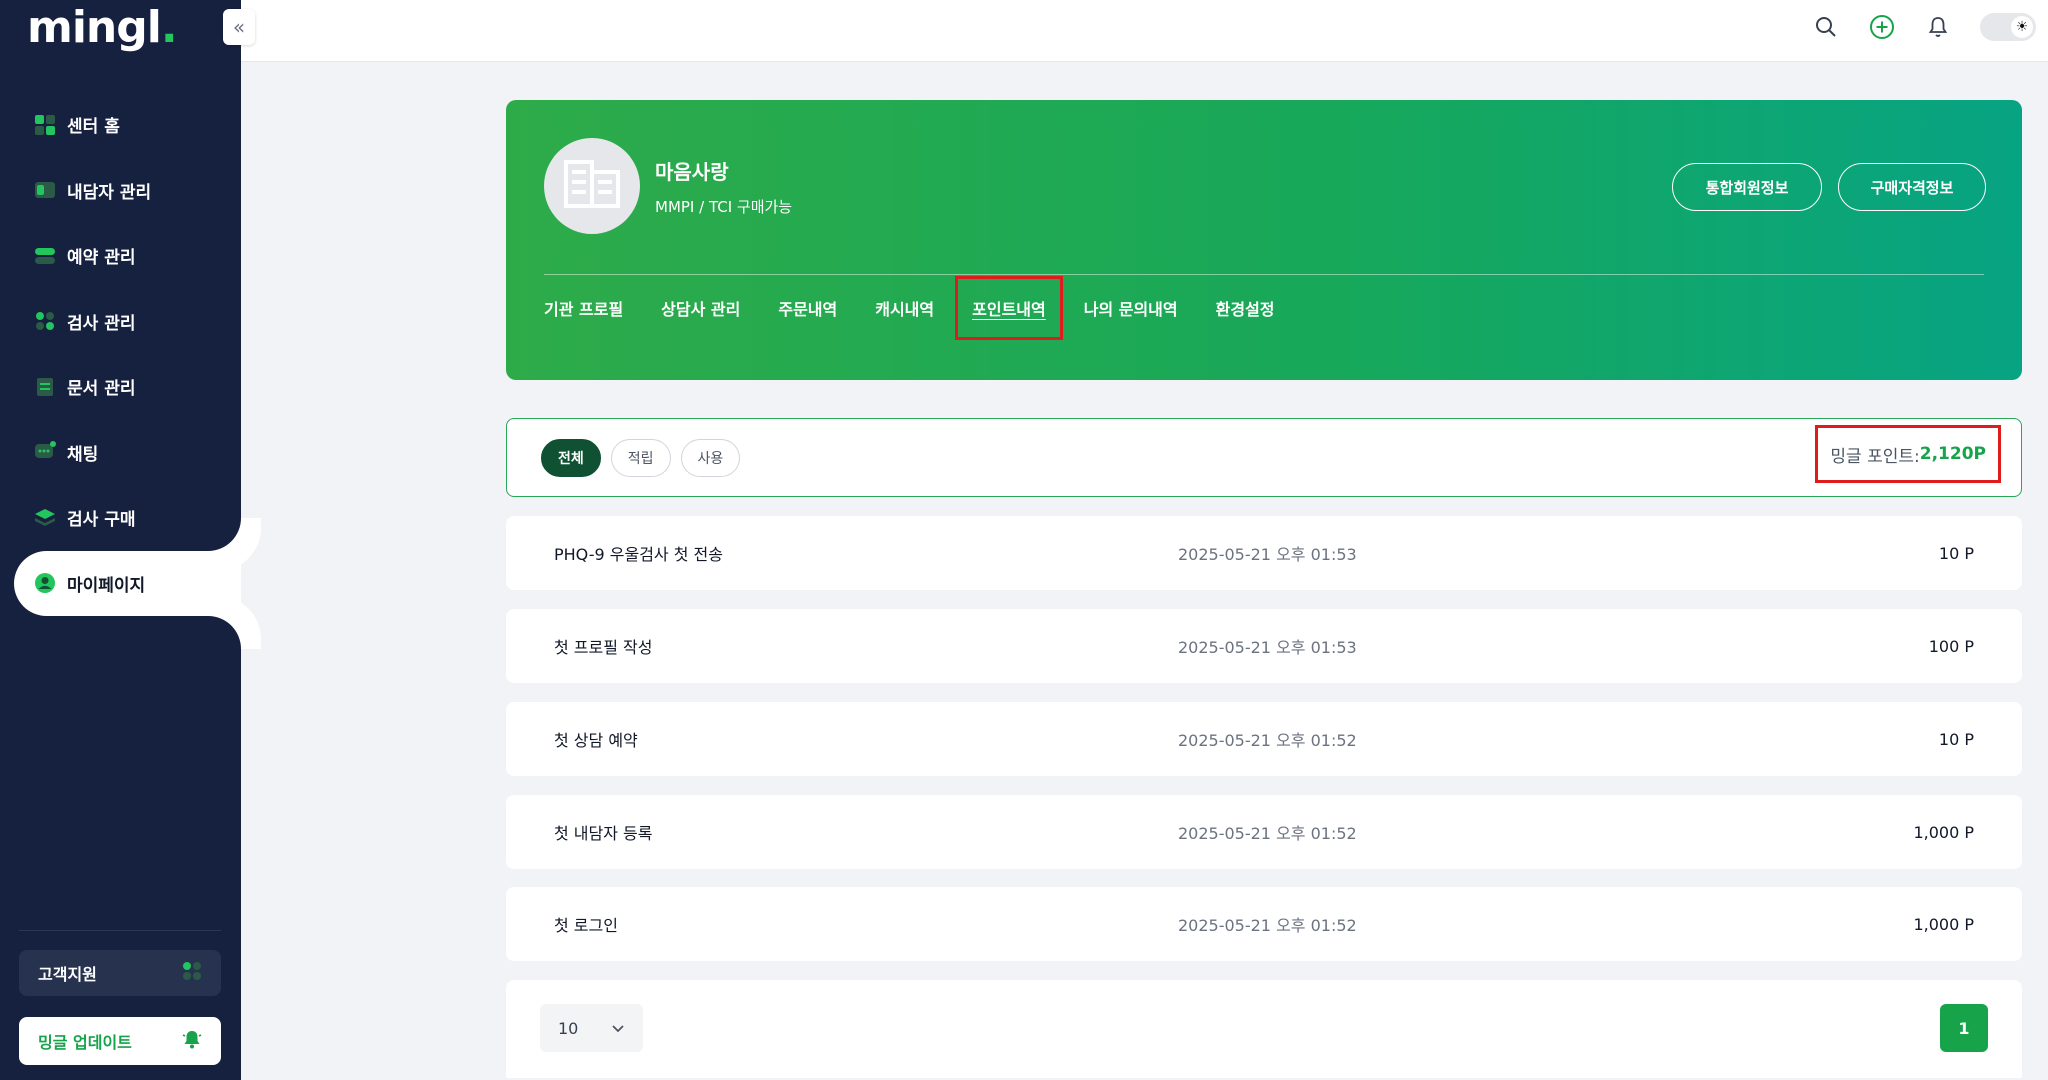  What do you see at coordinates (2008, 27) in the screenshot?
I see `theme-toggle: ☀` at bounding box center [2008, 27].